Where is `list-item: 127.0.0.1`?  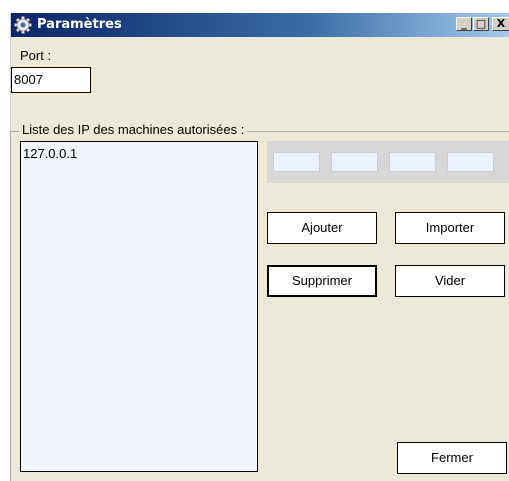
list-item: 127.0.0.1 is located at coordinates (139, 153).